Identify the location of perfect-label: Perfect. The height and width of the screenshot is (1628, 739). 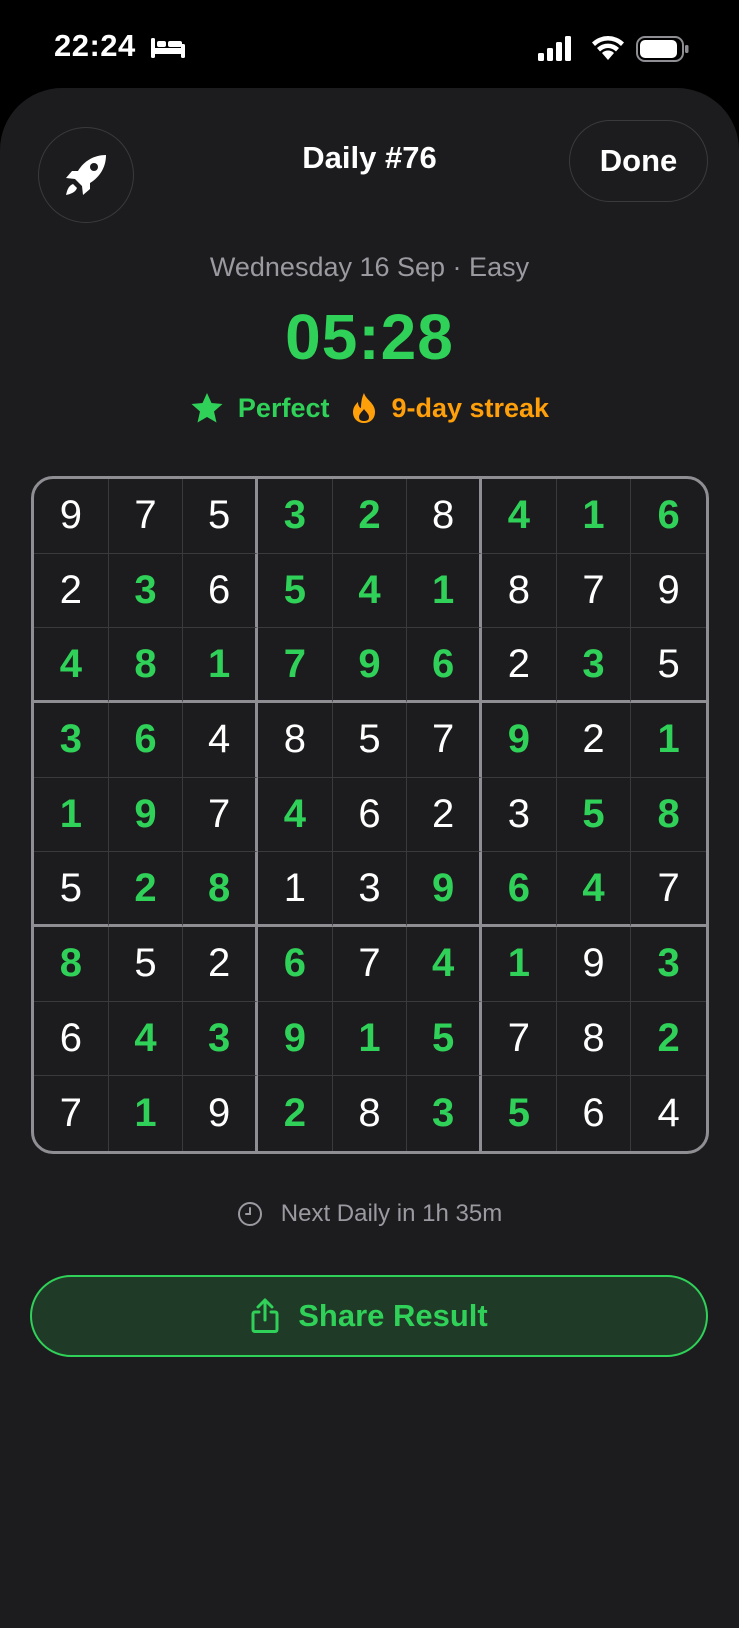
(283, 407).